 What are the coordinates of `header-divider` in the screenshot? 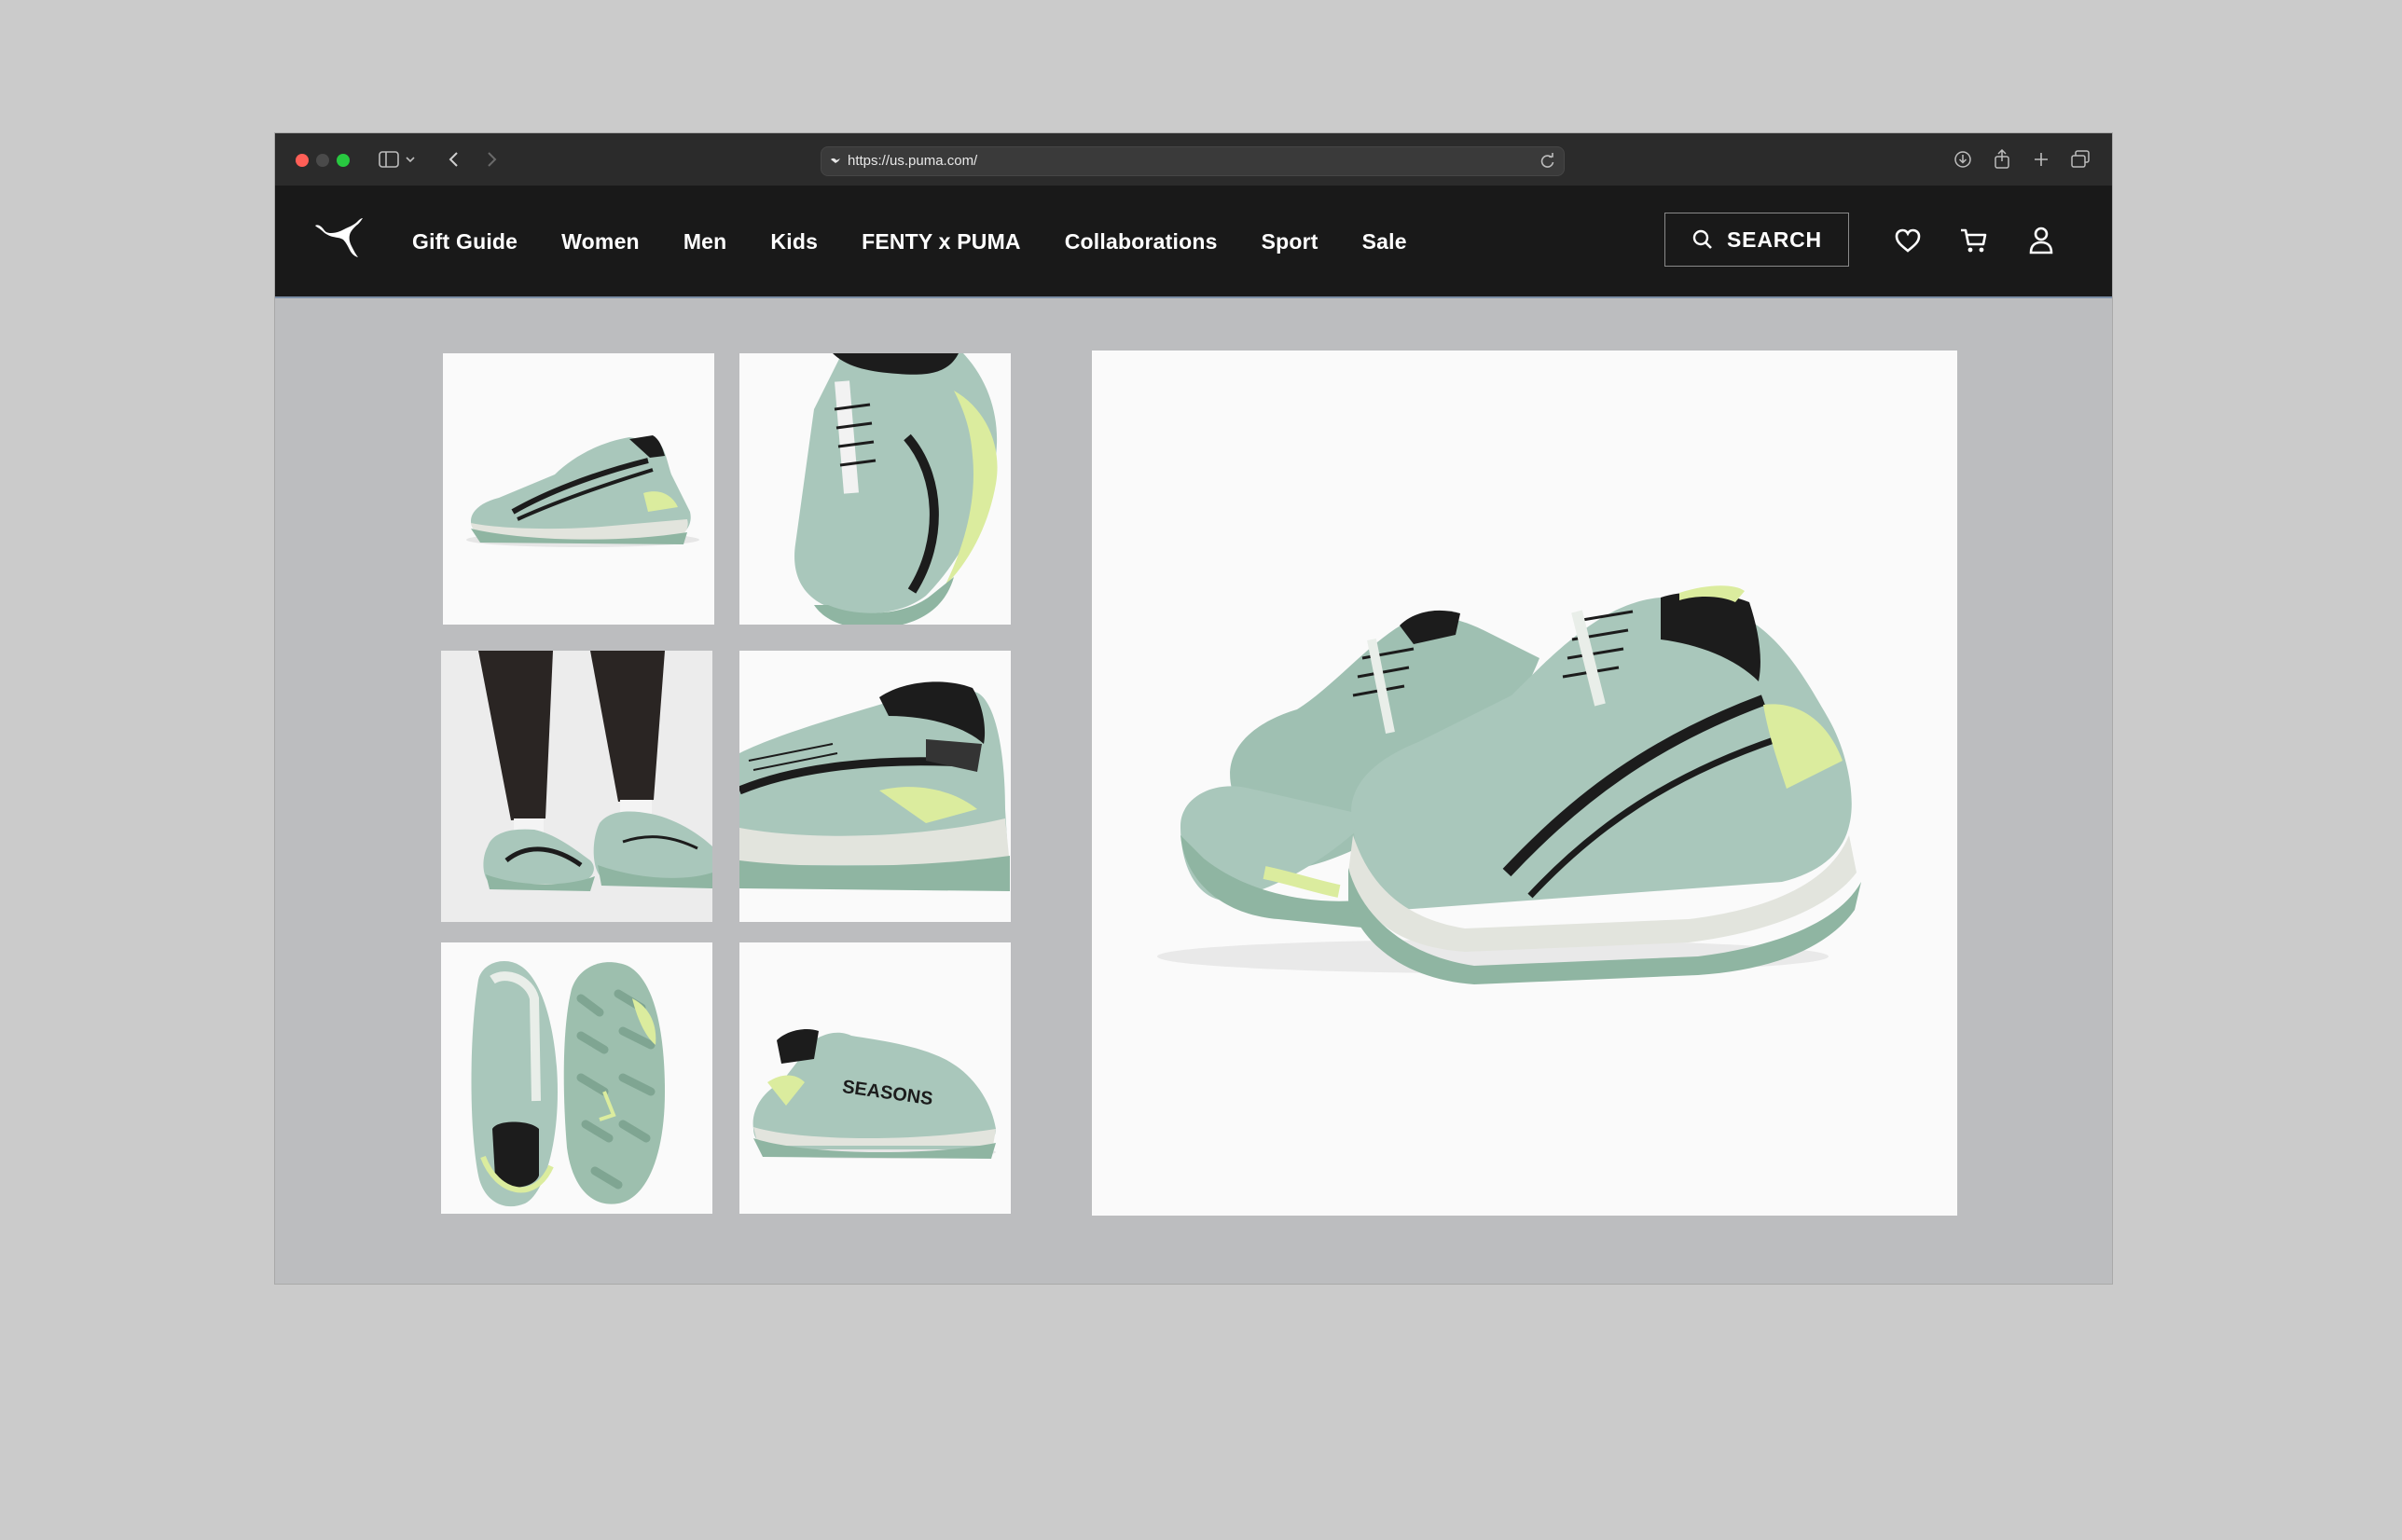 It's located at (1193, 297).